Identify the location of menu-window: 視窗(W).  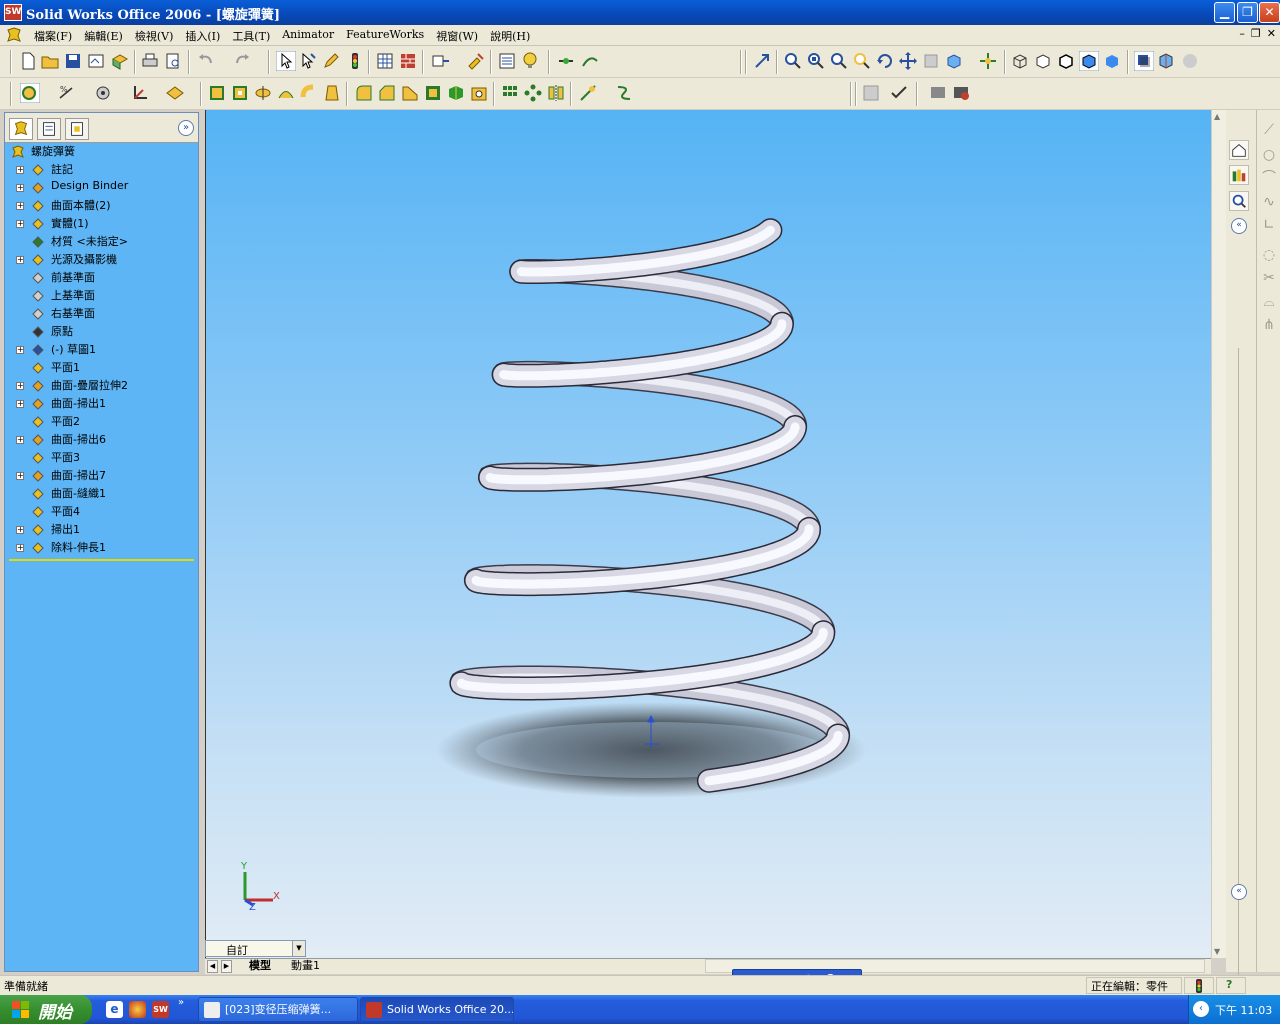
(457, 36).